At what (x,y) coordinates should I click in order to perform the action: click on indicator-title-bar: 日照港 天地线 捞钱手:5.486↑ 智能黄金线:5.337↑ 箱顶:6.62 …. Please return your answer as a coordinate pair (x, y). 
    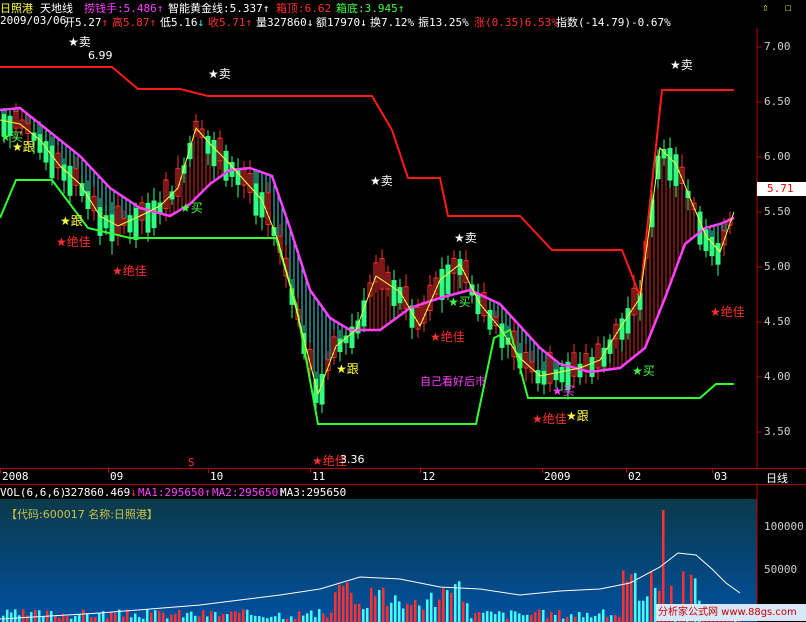
    Looking at the image, I should click on (403, 7).